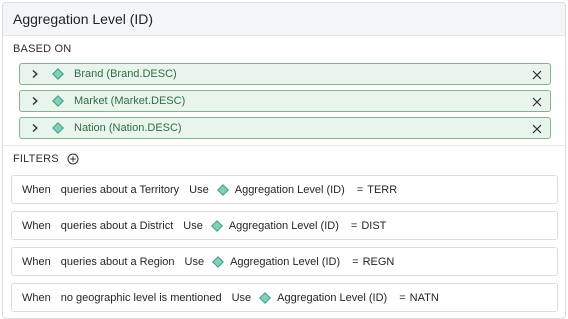  I want to click on based-on-item-brand: Brand (Brand.DESC), so click(285, 74).